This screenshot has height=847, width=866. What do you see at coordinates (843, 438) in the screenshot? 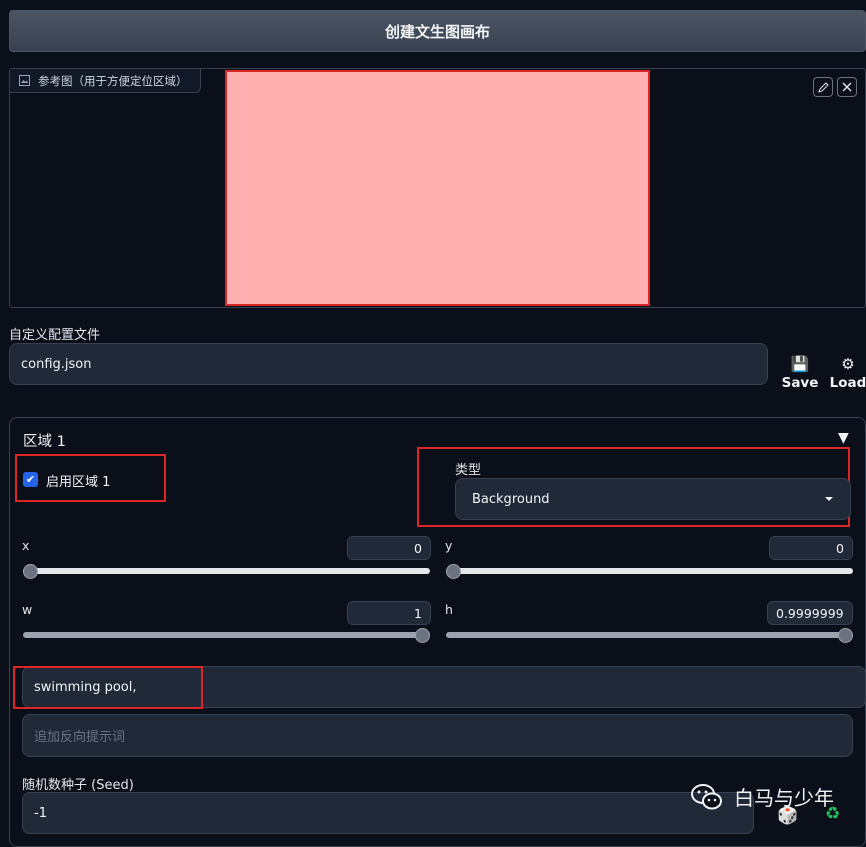
I see `collapse-triangle-icon: ▼` at bounding box center [843, 438].